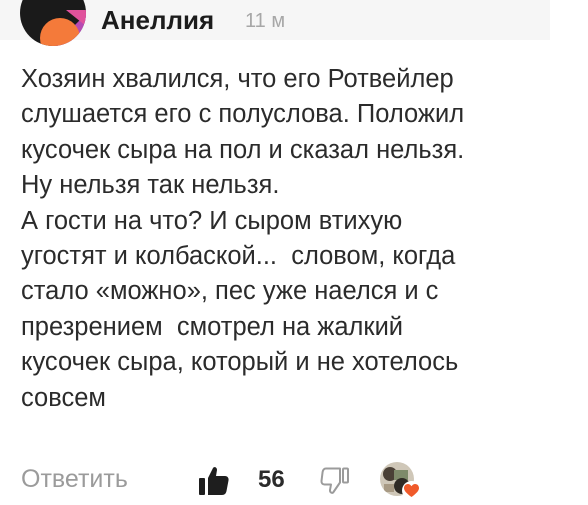 This screenshot has width=588, height=505. Describe the element at coordinates (74, 479) in the screenshot. I see `reply-button: Ответить` at that location.